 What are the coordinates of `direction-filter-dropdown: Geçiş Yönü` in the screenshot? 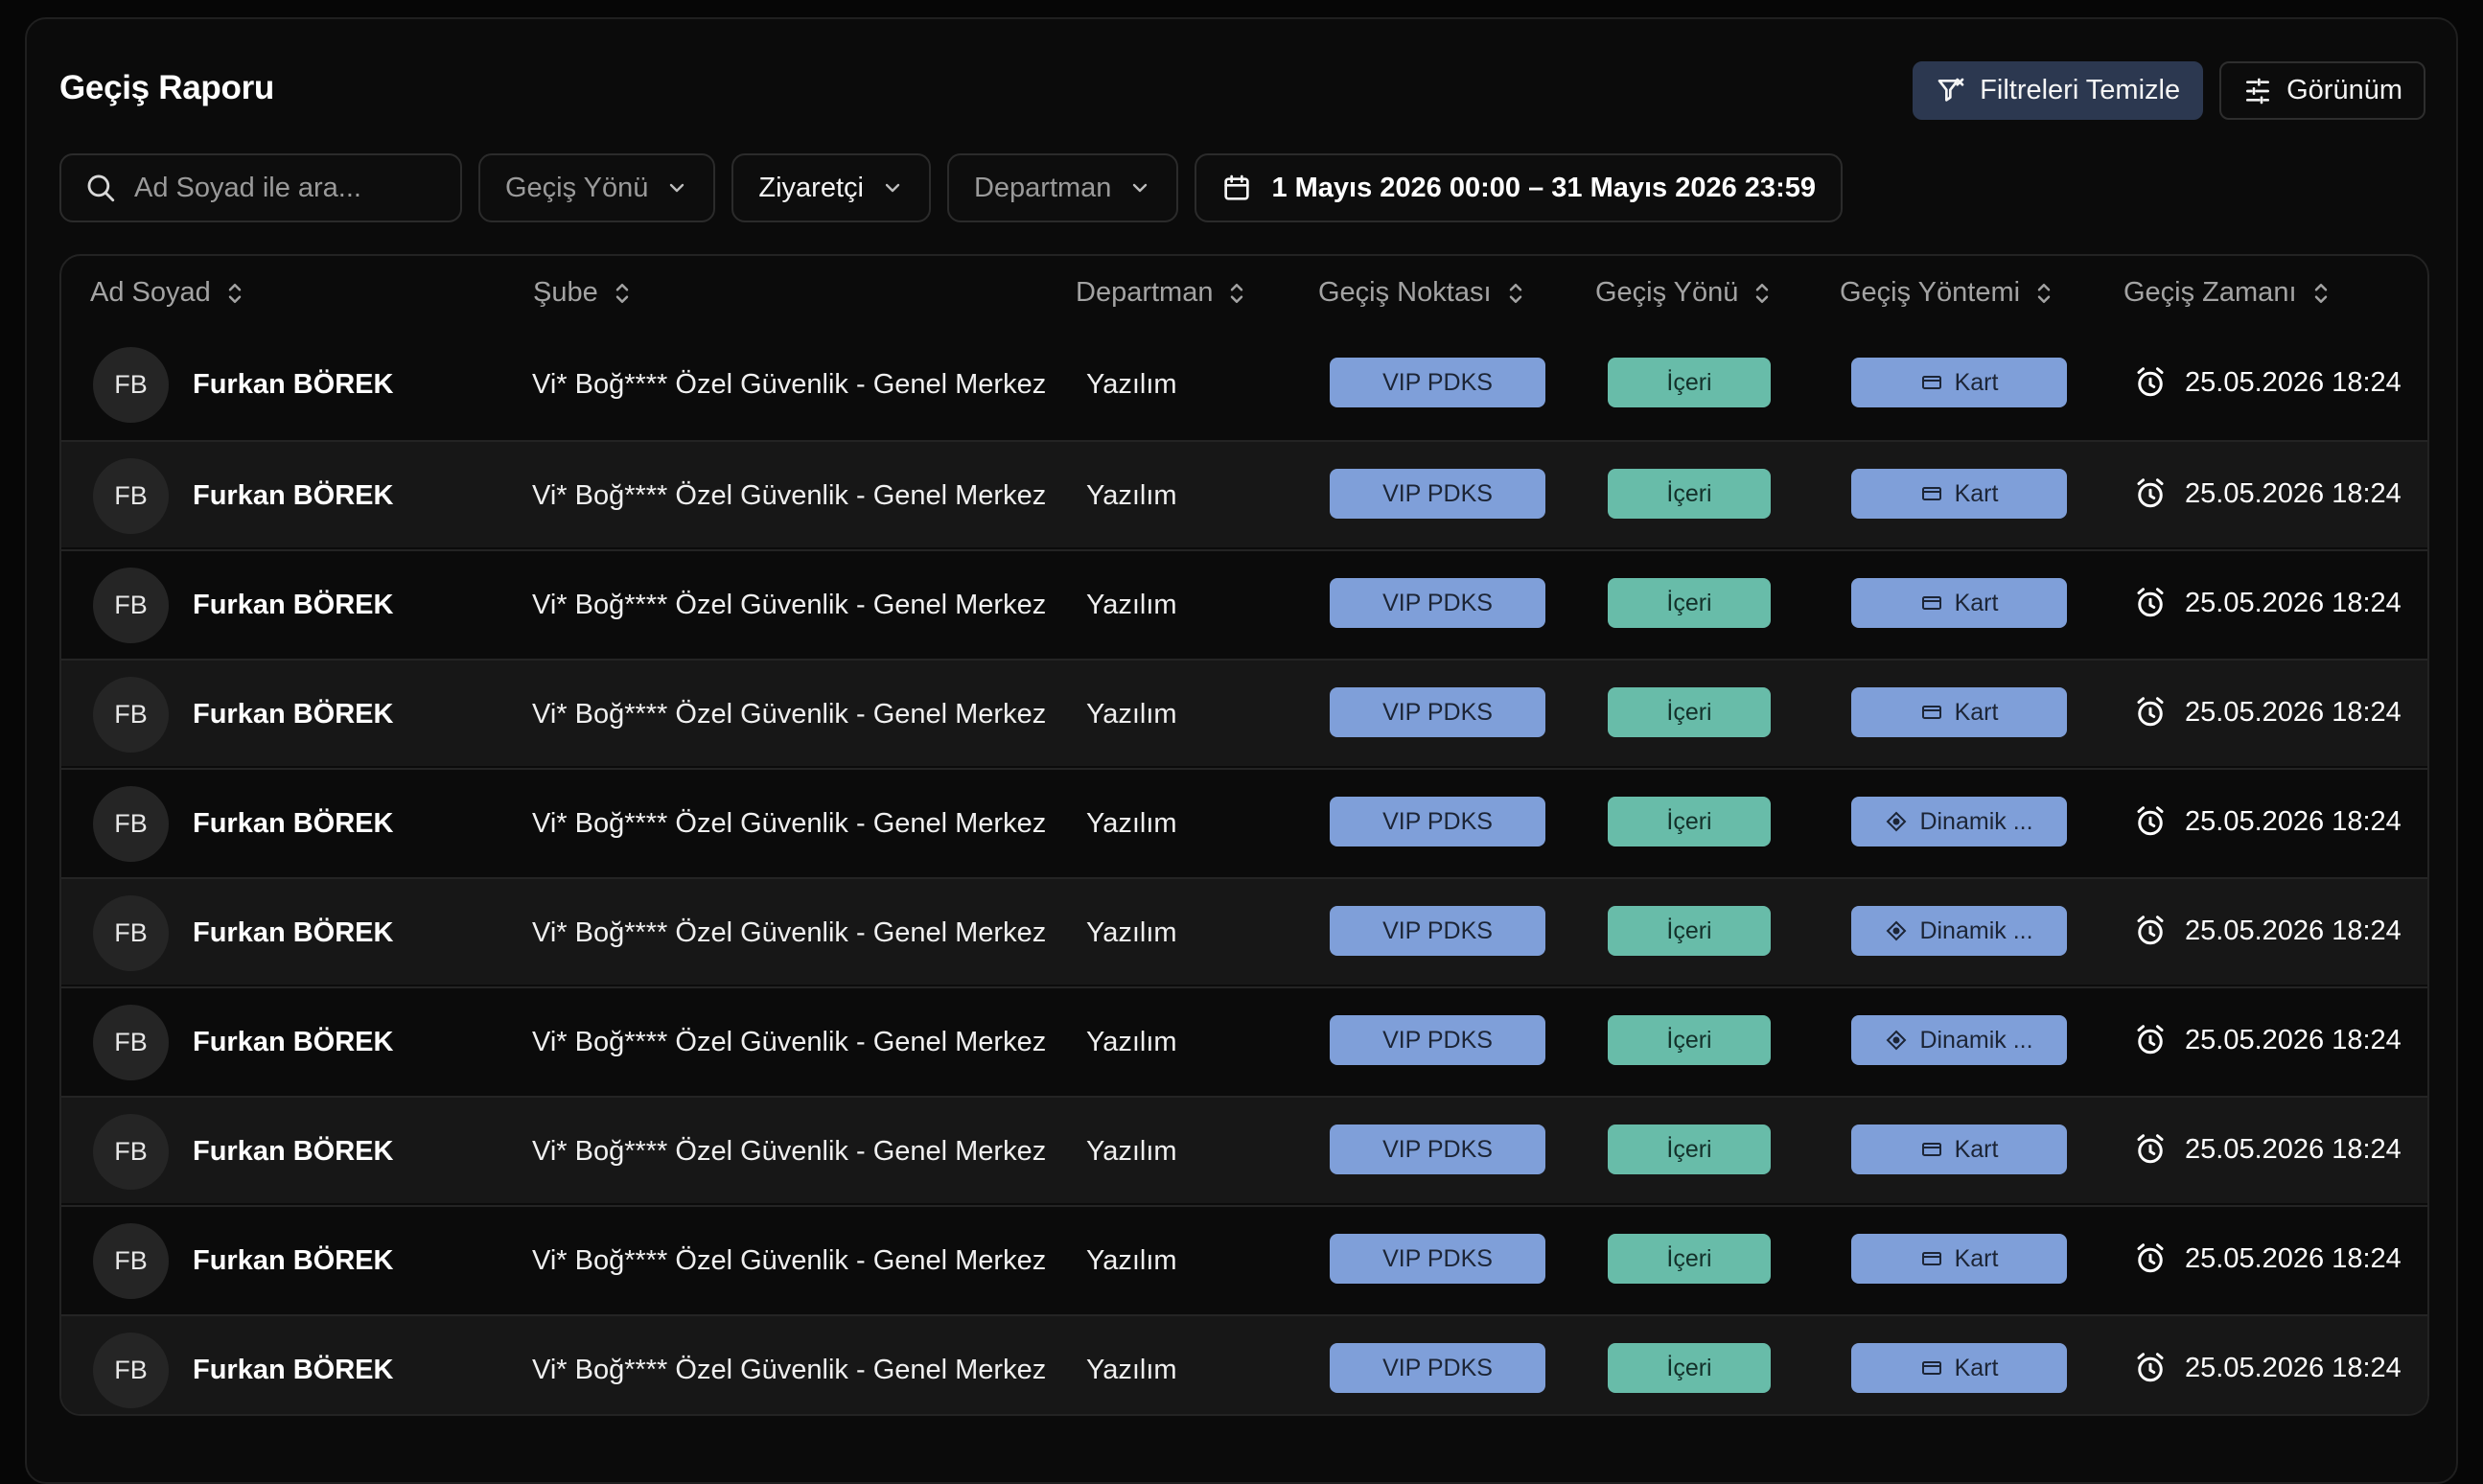 It's located at (597, 187).